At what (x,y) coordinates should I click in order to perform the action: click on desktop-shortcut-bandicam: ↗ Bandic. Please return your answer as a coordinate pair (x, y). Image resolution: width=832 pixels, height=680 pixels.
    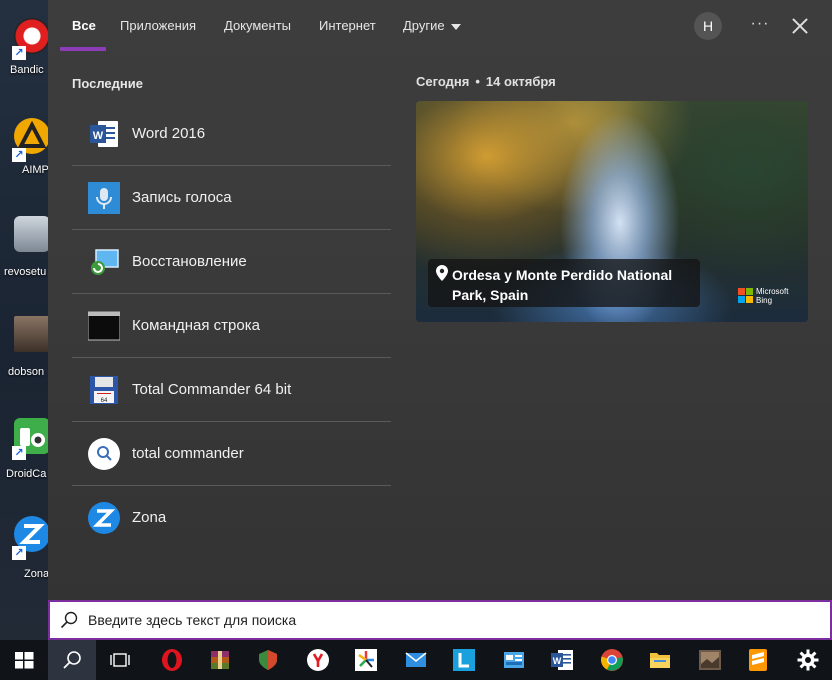
    Looking at the image, I should click on (24, 59).